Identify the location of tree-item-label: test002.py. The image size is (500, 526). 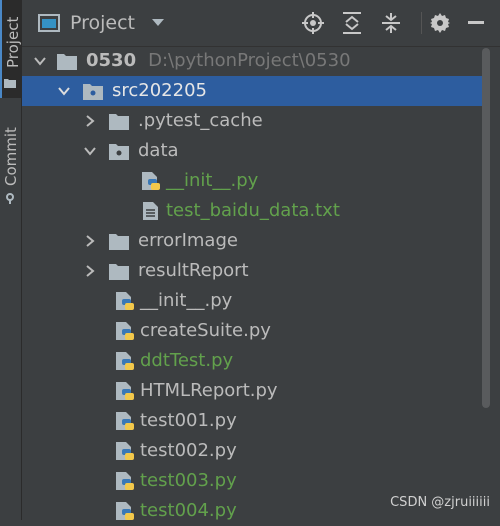
(188, 450).